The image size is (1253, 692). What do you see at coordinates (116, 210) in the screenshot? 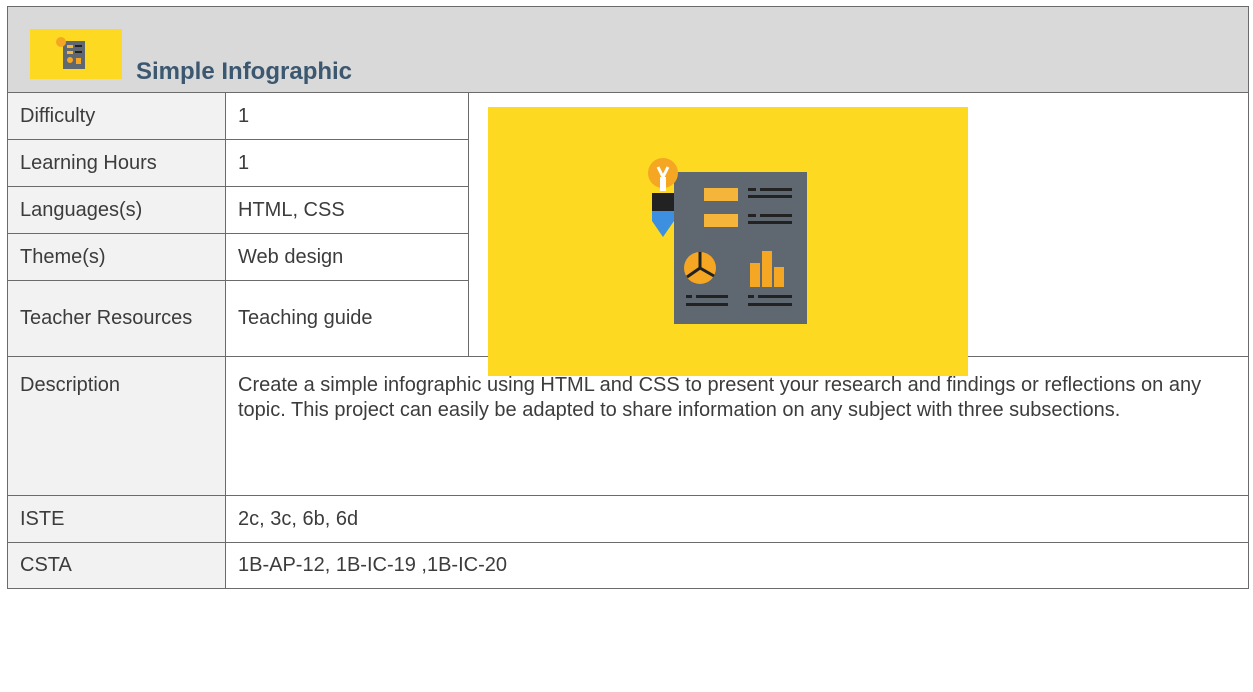
I see `languages-label: Languages(s)` at bounding box center [116, 210].